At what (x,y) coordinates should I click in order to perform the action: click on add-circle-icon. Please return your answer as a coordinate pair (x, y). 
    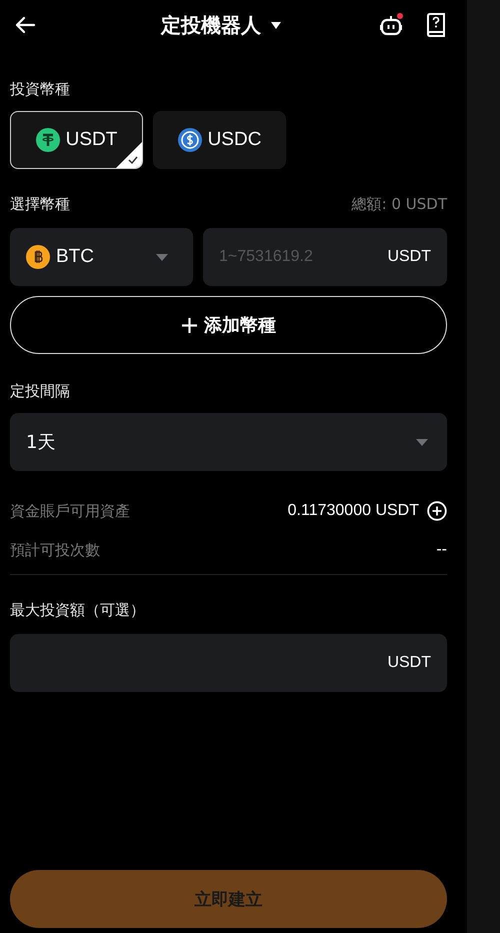
    Looking at the image, I should click on (437, 511).